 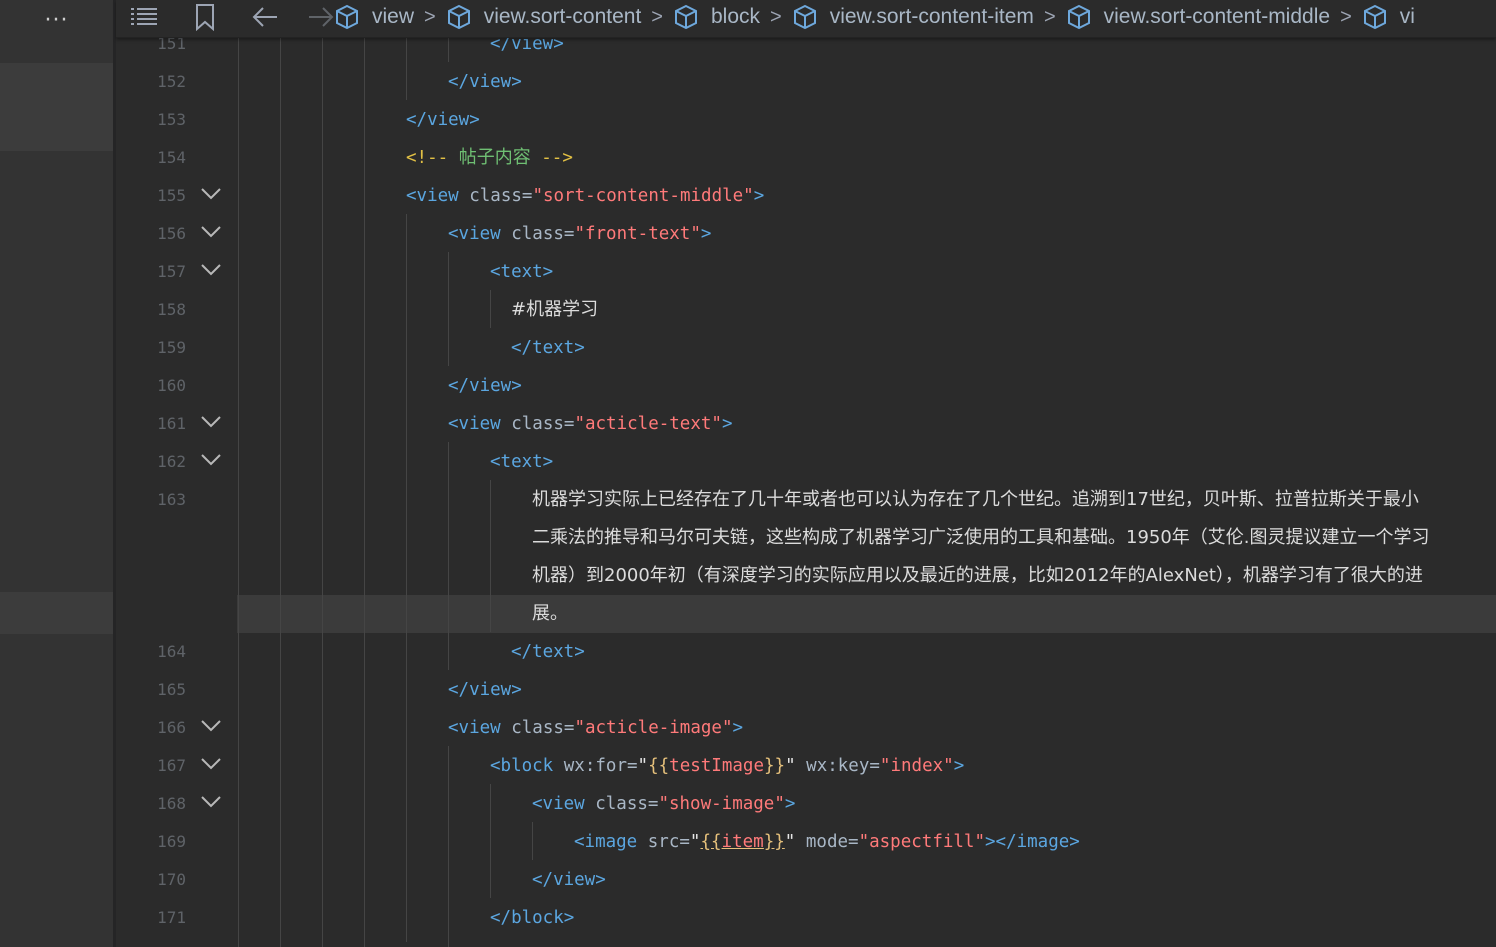 I want to click on code-token: </block>, so click(x=532, y=918).